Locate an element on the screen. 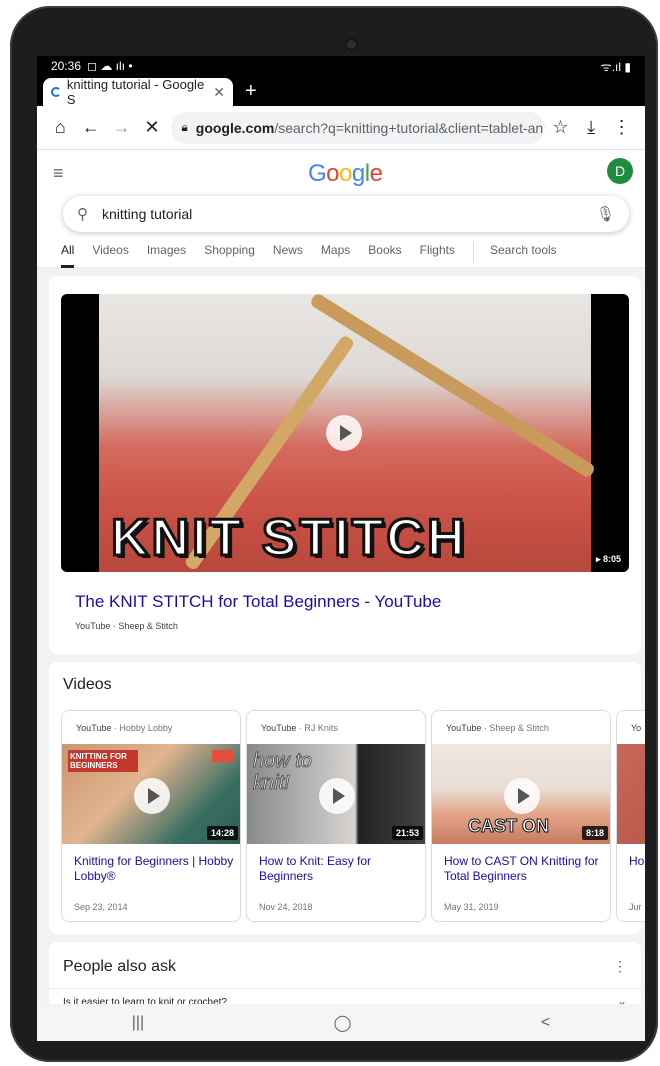  tabs-divider is located at coordinates (473, 252).